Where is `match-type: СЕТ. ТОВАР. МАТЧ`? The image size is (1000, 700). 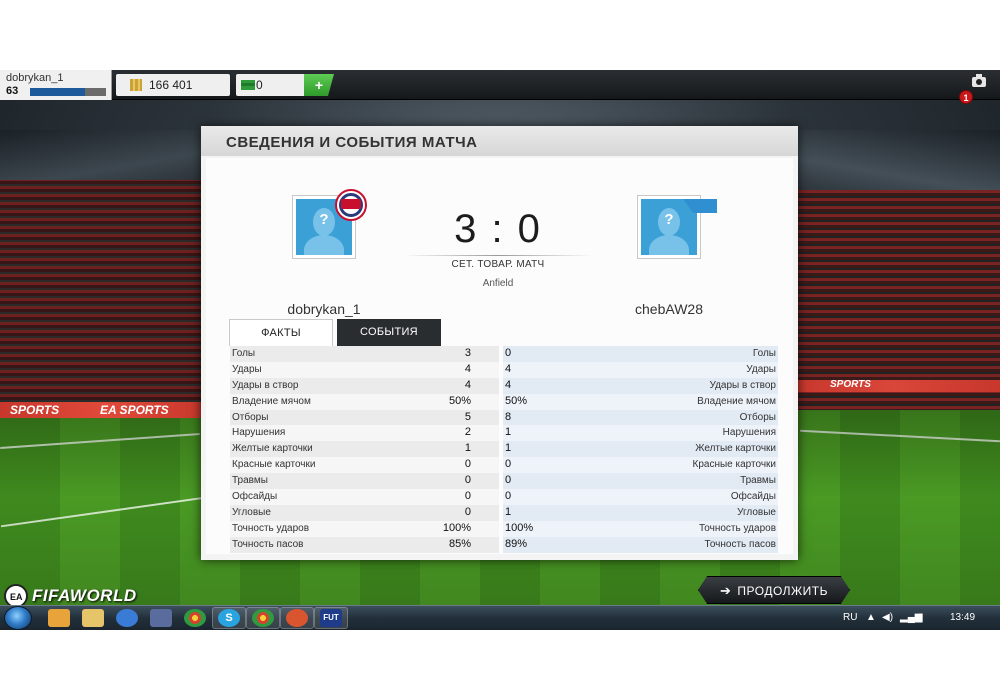
match-type: СЕТ. ТОВАР. МАТЧ is located at coordinates (498, 262).